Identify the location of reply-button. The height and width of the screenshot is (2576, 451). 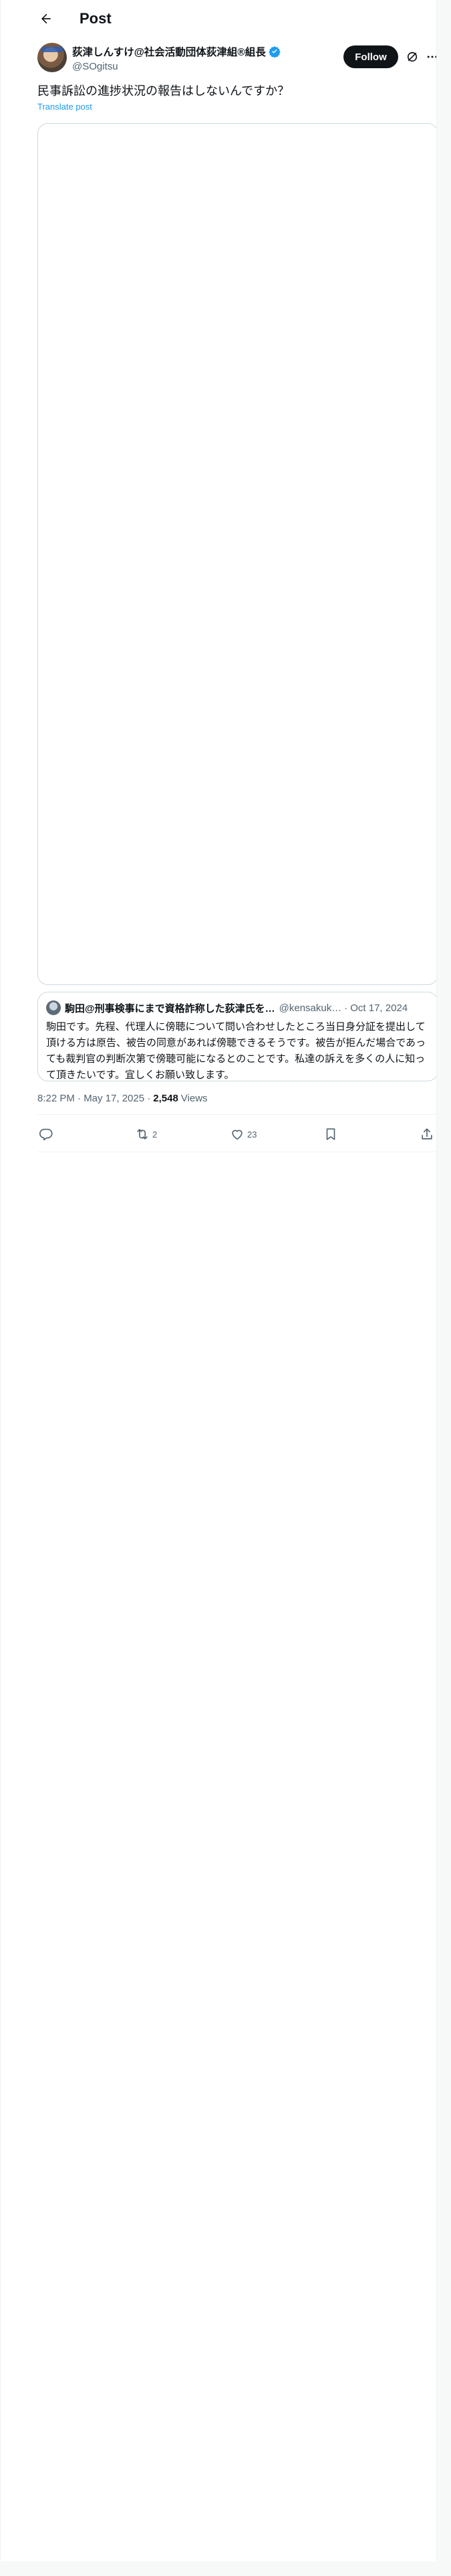
(47, 1134).